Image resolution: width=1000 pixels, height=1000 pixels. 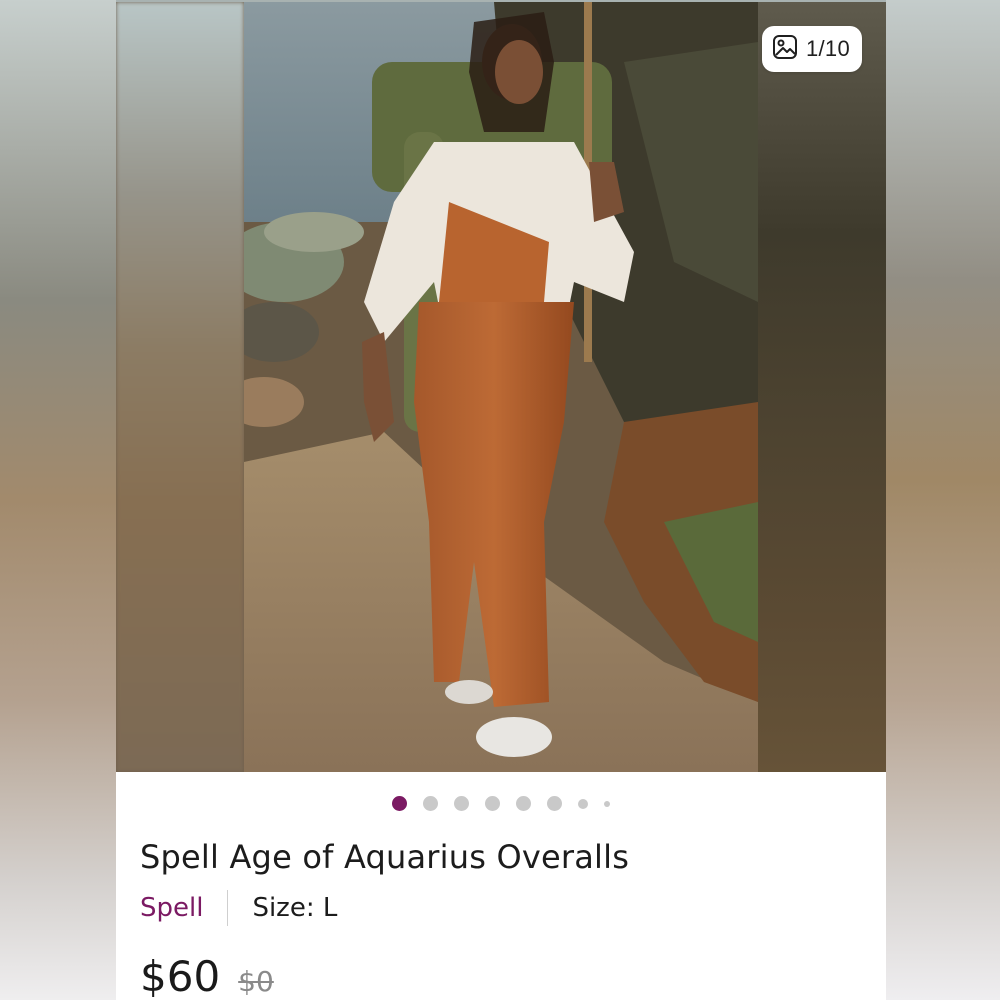 What do you see at coordinates (501, 803) in the screenshot?
I see `carousel-pagination` at bounding box center [501, 803].